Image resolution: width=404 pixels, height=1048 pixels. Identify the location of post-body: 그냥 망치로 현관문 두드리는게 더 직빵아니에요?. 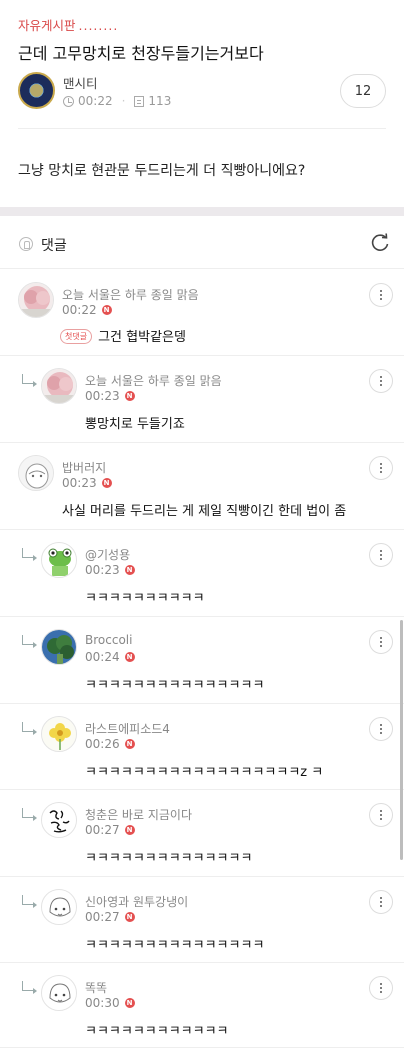
(162, 171).